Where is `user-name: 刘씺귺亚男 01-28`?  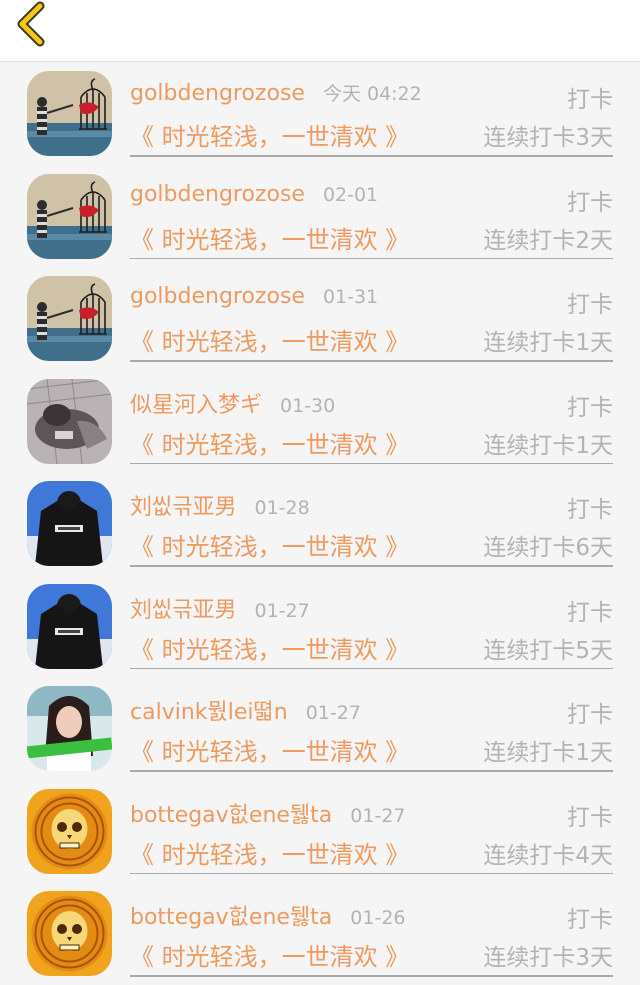 user-name: 刘씺귺亚男 01-28 is located at coordinates (220, 505).